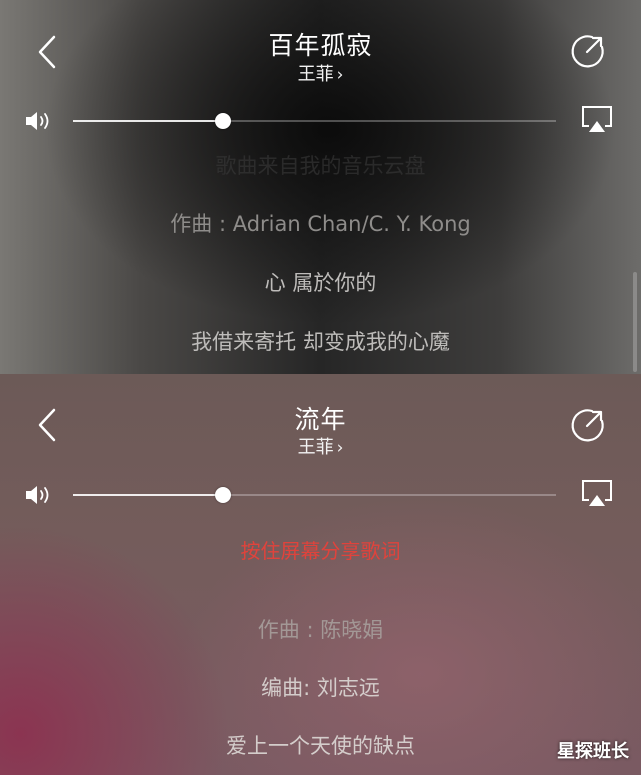 The width and height of the screenshot is (641, 775). I want to click on lyric-line: 心 属於你的, so click(320, 283).